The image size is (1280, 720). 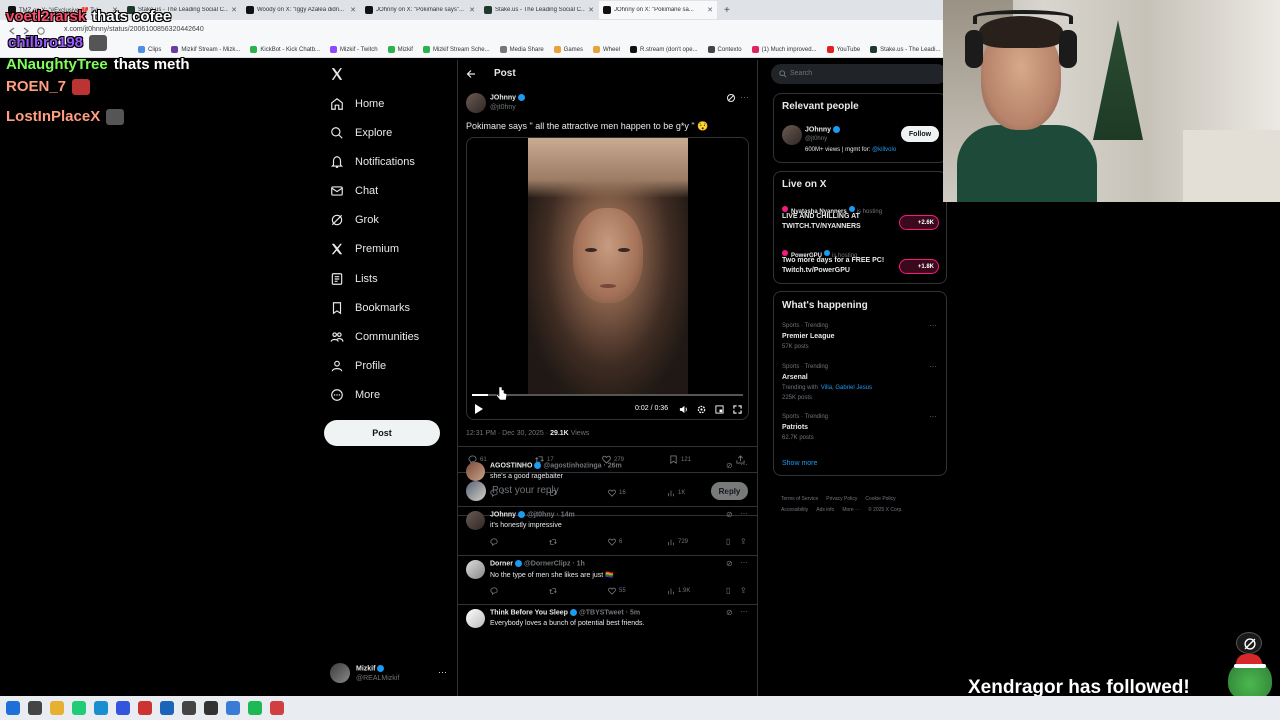 I want to click on live-listener-badge: +1.8K, so click(x=919, y=266).